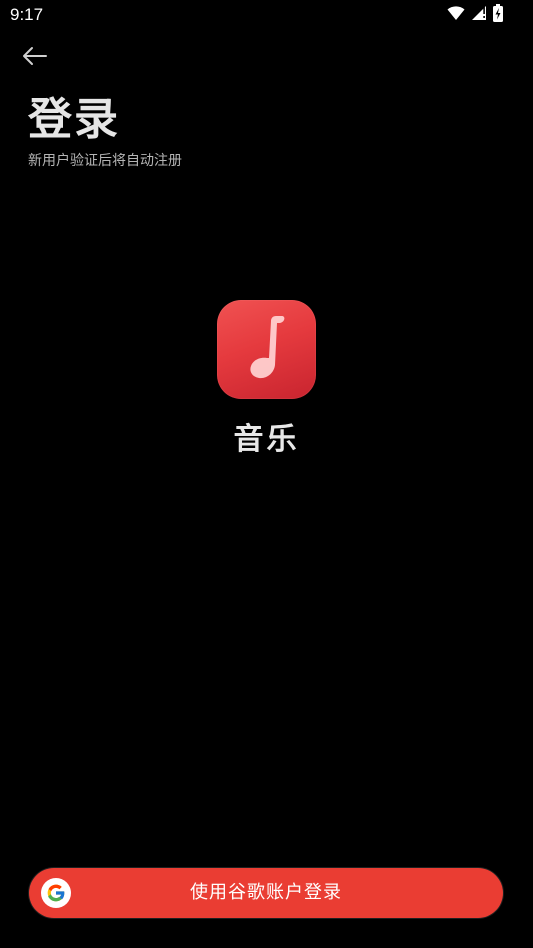 The image size is (533, 948). I want to click on status-time: 9:17, so click(27, 14).